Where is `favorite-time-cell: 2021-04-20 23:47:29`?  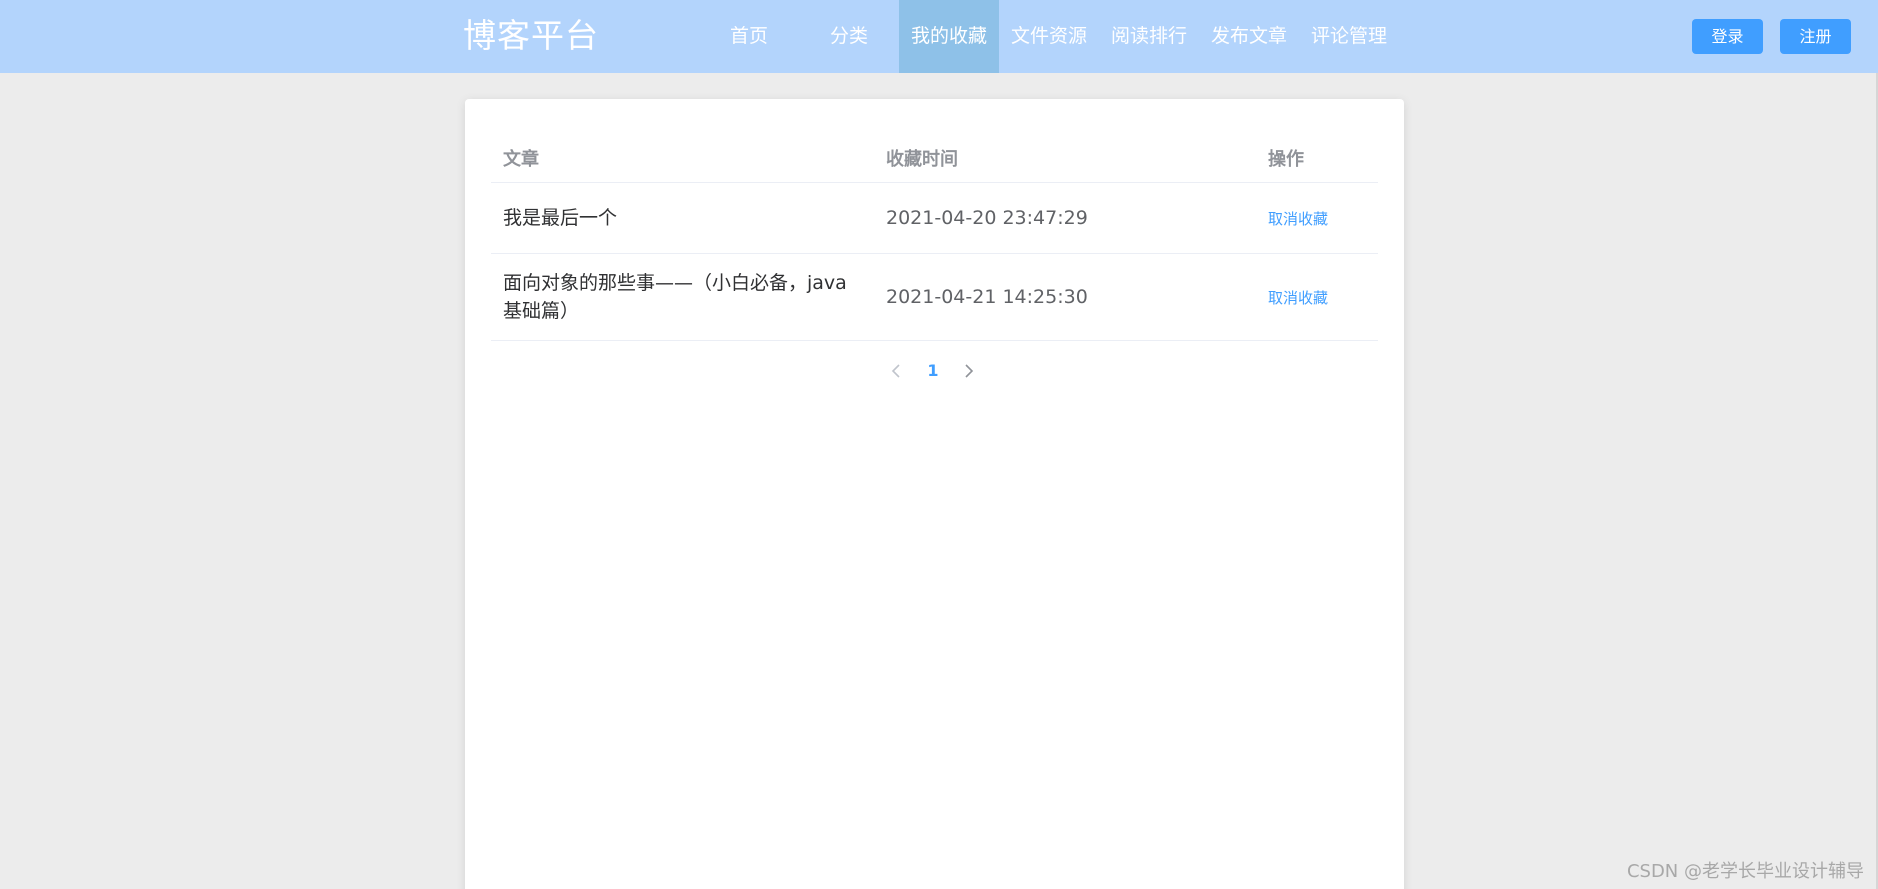 favorite-time-cell: 2021-04-20 23:47:29 is located at coordinates (1066, 218).